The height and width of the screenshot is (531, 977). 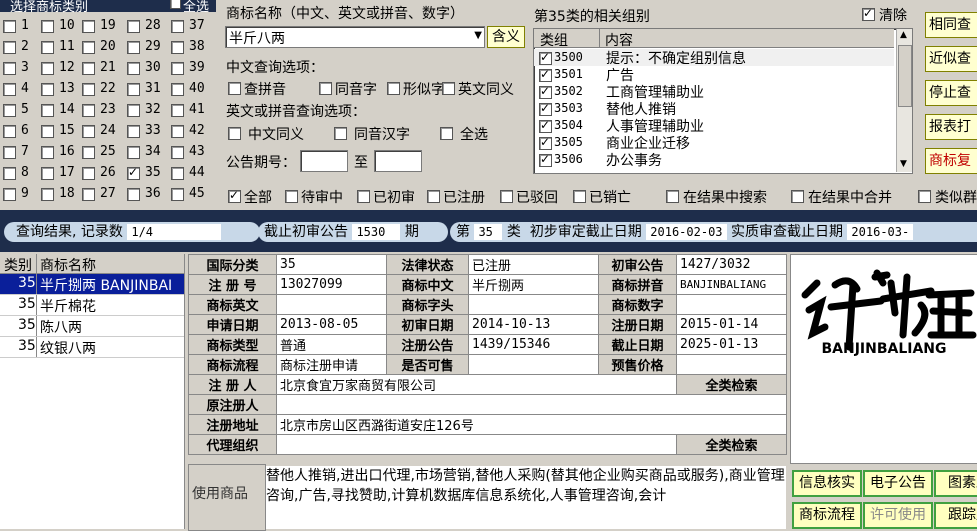 I want to click on group-row: 3505商业企业迁移, so click(x=714, y=143).